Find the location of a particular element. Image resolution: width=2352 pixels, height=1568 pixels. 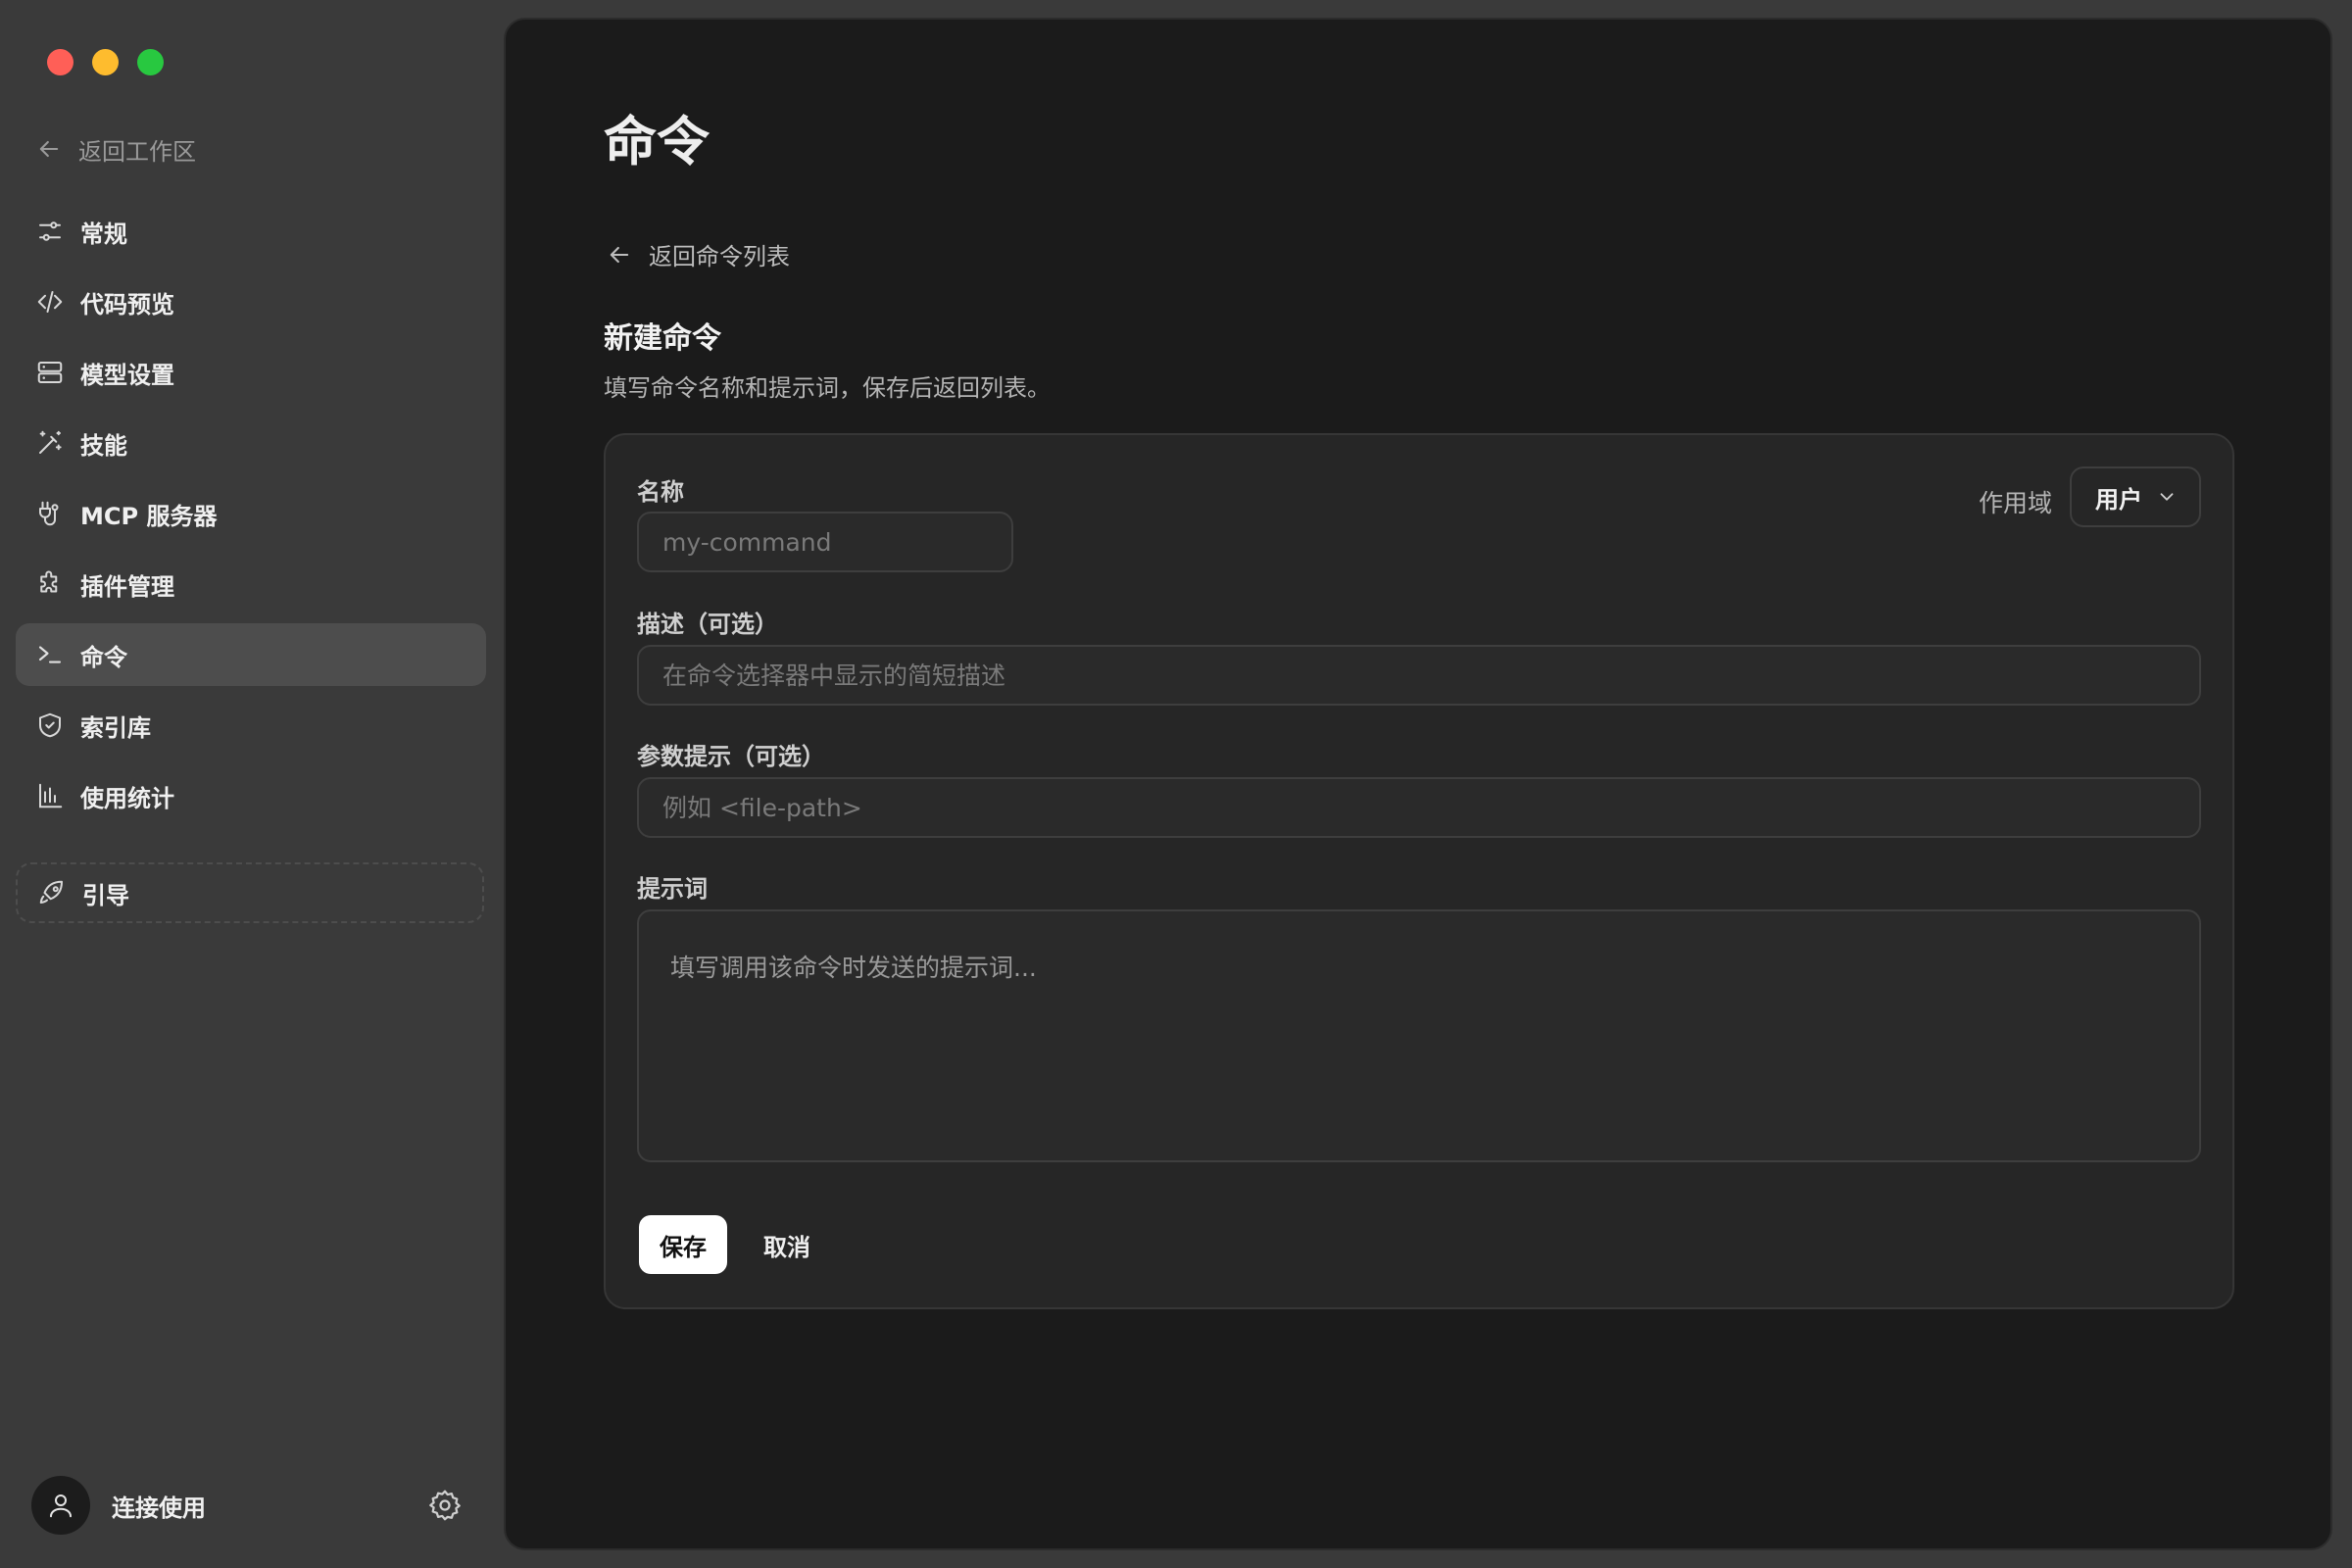

name-label: 名称 is located at coordinates (660, 492).